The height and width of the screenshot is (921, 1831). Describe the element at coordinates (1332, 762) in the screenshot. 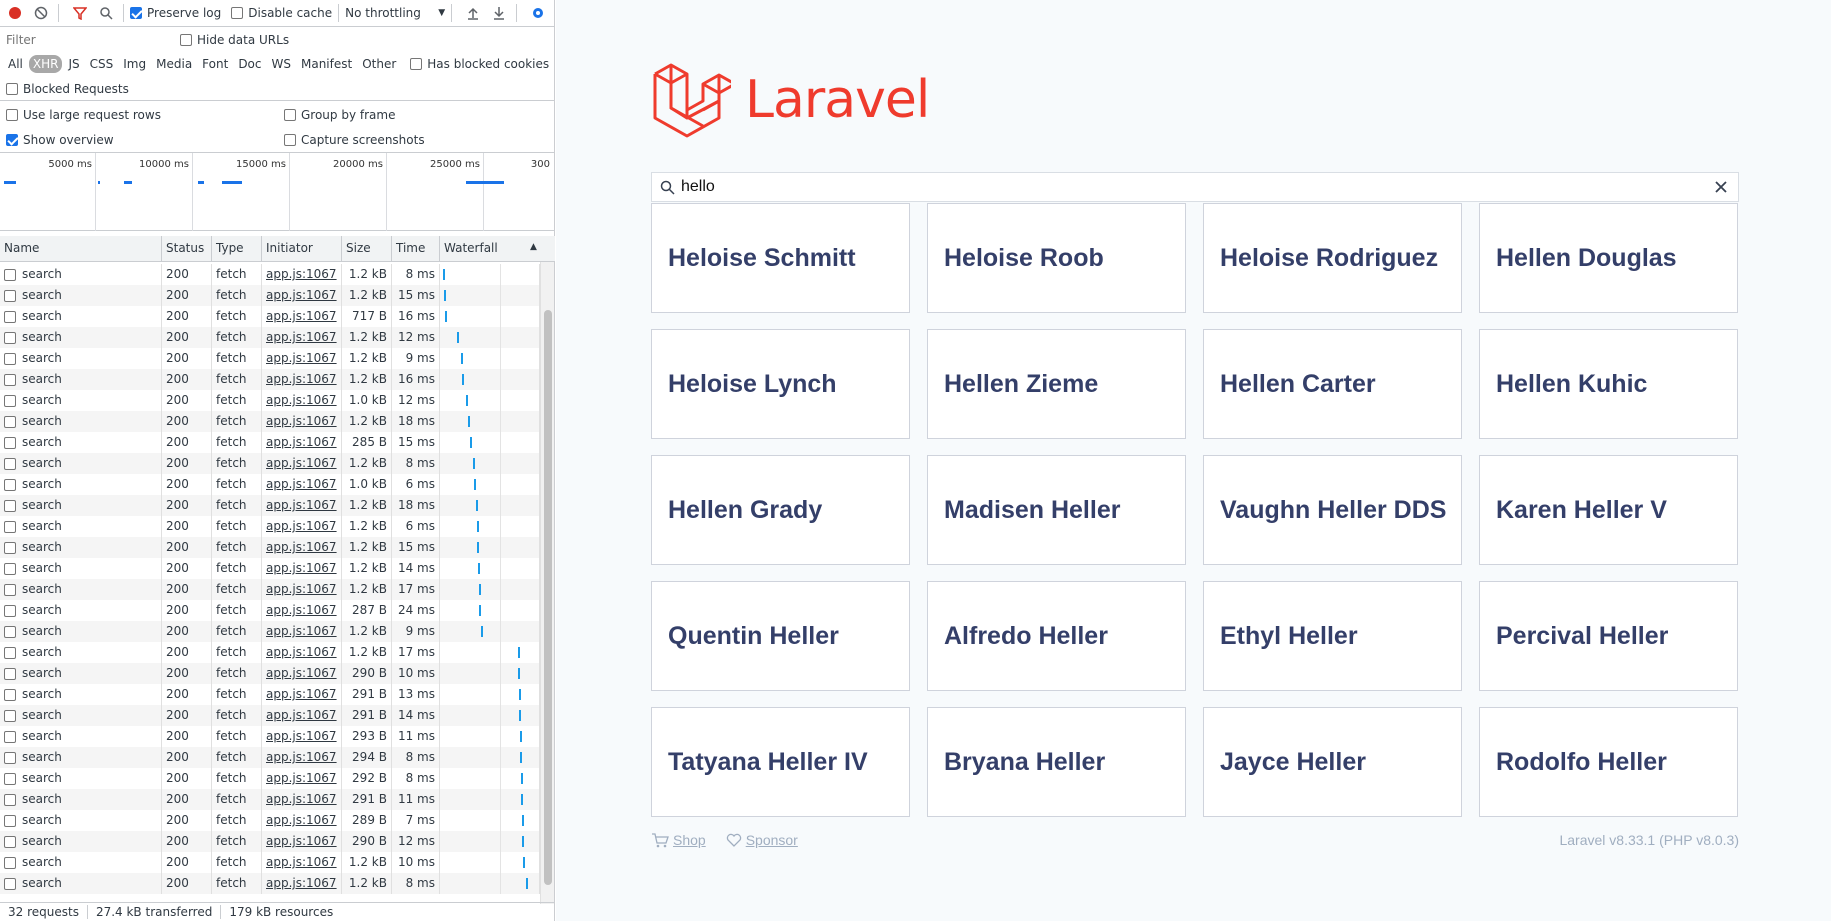

I see `result-card: Jayce Heller` at that location.